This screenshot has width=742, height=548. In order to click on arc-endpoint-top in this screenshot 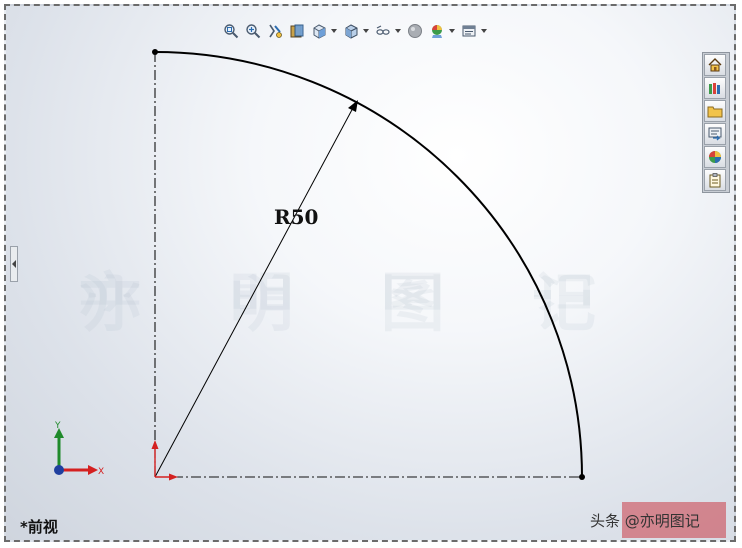, I will do `click(155, 52)`.